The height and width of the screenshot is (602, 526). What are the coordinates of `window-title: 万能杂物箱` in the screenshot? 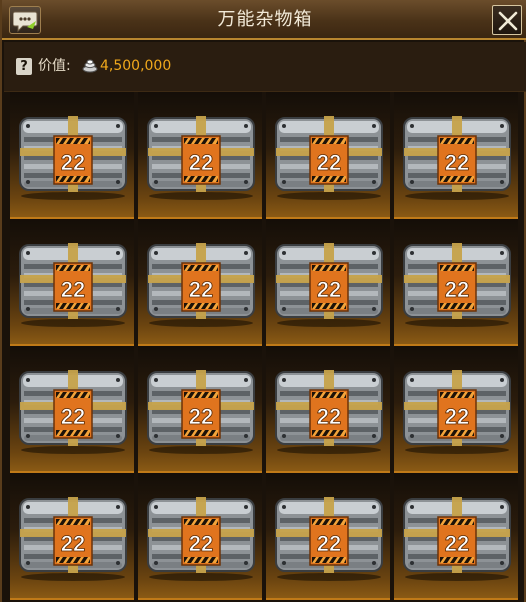 It's located at (265, 19).